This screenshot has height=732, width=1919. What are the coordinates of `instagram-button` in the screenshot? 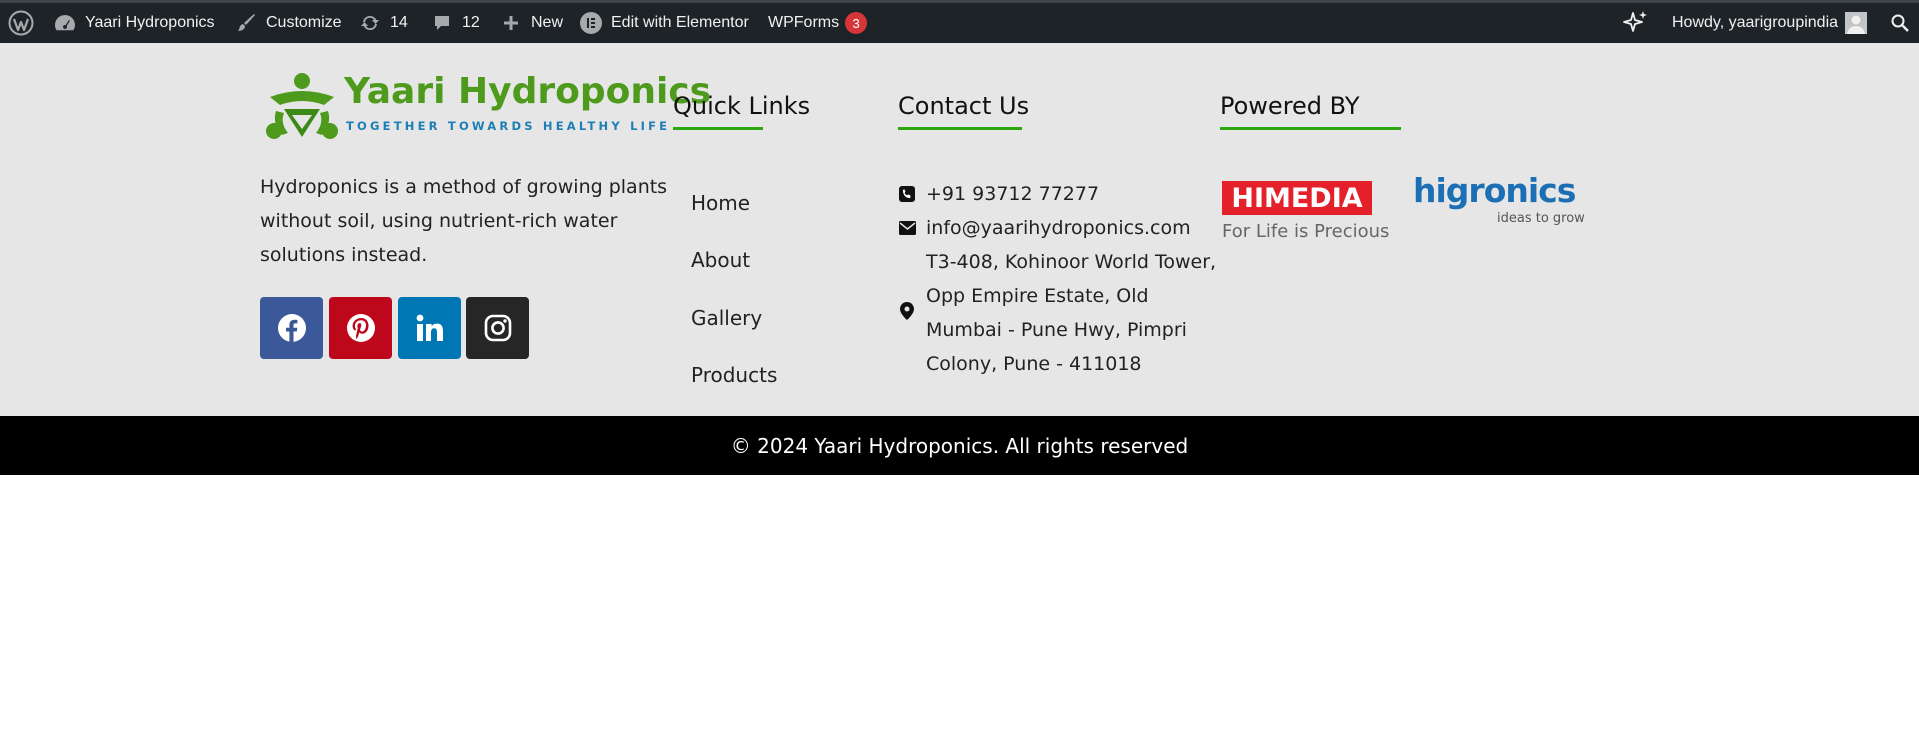 It's located at (497, 328).